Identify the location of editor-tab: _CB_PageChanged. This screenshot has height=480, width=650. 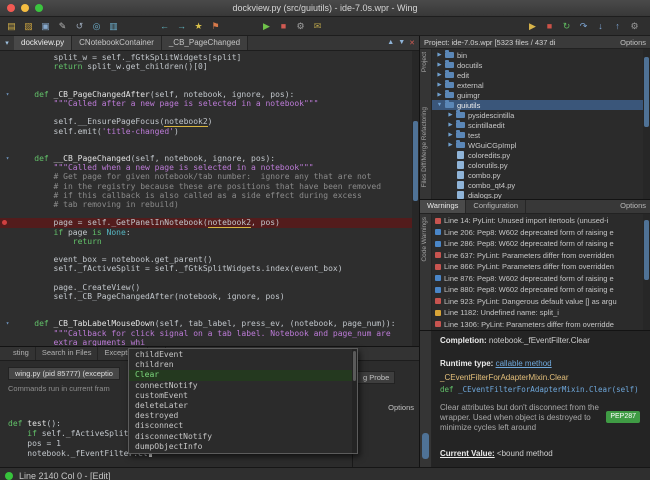
(205, 43).